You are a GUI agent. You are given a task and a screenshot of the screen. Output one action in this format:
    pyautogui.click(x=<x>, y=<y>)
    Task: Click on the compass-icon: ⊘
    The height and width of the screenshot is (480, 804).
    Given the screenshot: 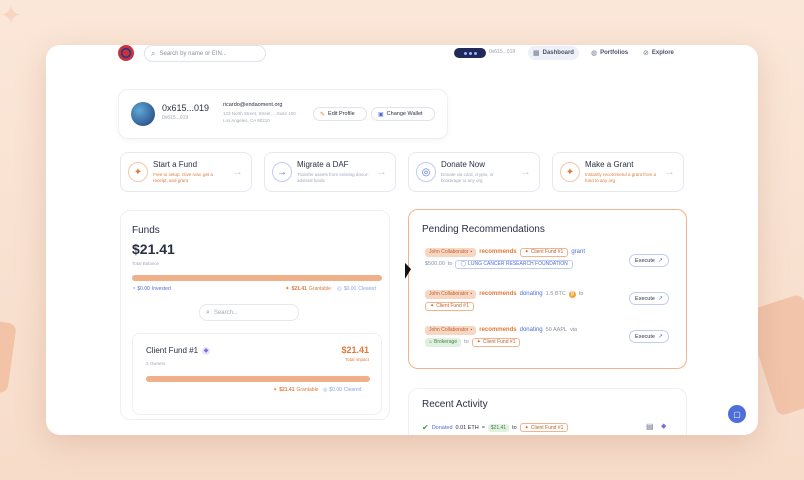 What is the action you would take?
    pyautogui.click(x=646, y=53)
    